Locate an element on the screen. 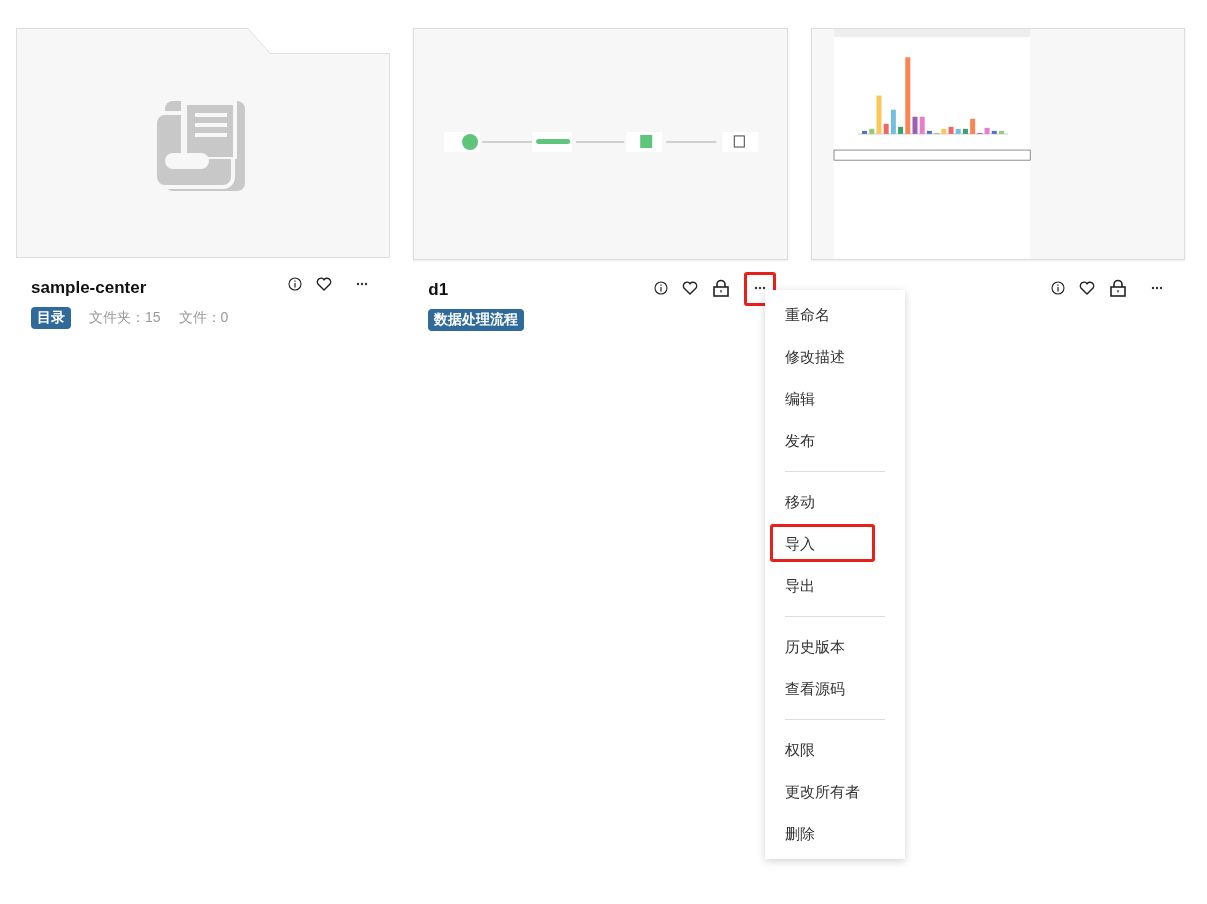  menu-item: 查看源码 is located at coordinates (835, 689).